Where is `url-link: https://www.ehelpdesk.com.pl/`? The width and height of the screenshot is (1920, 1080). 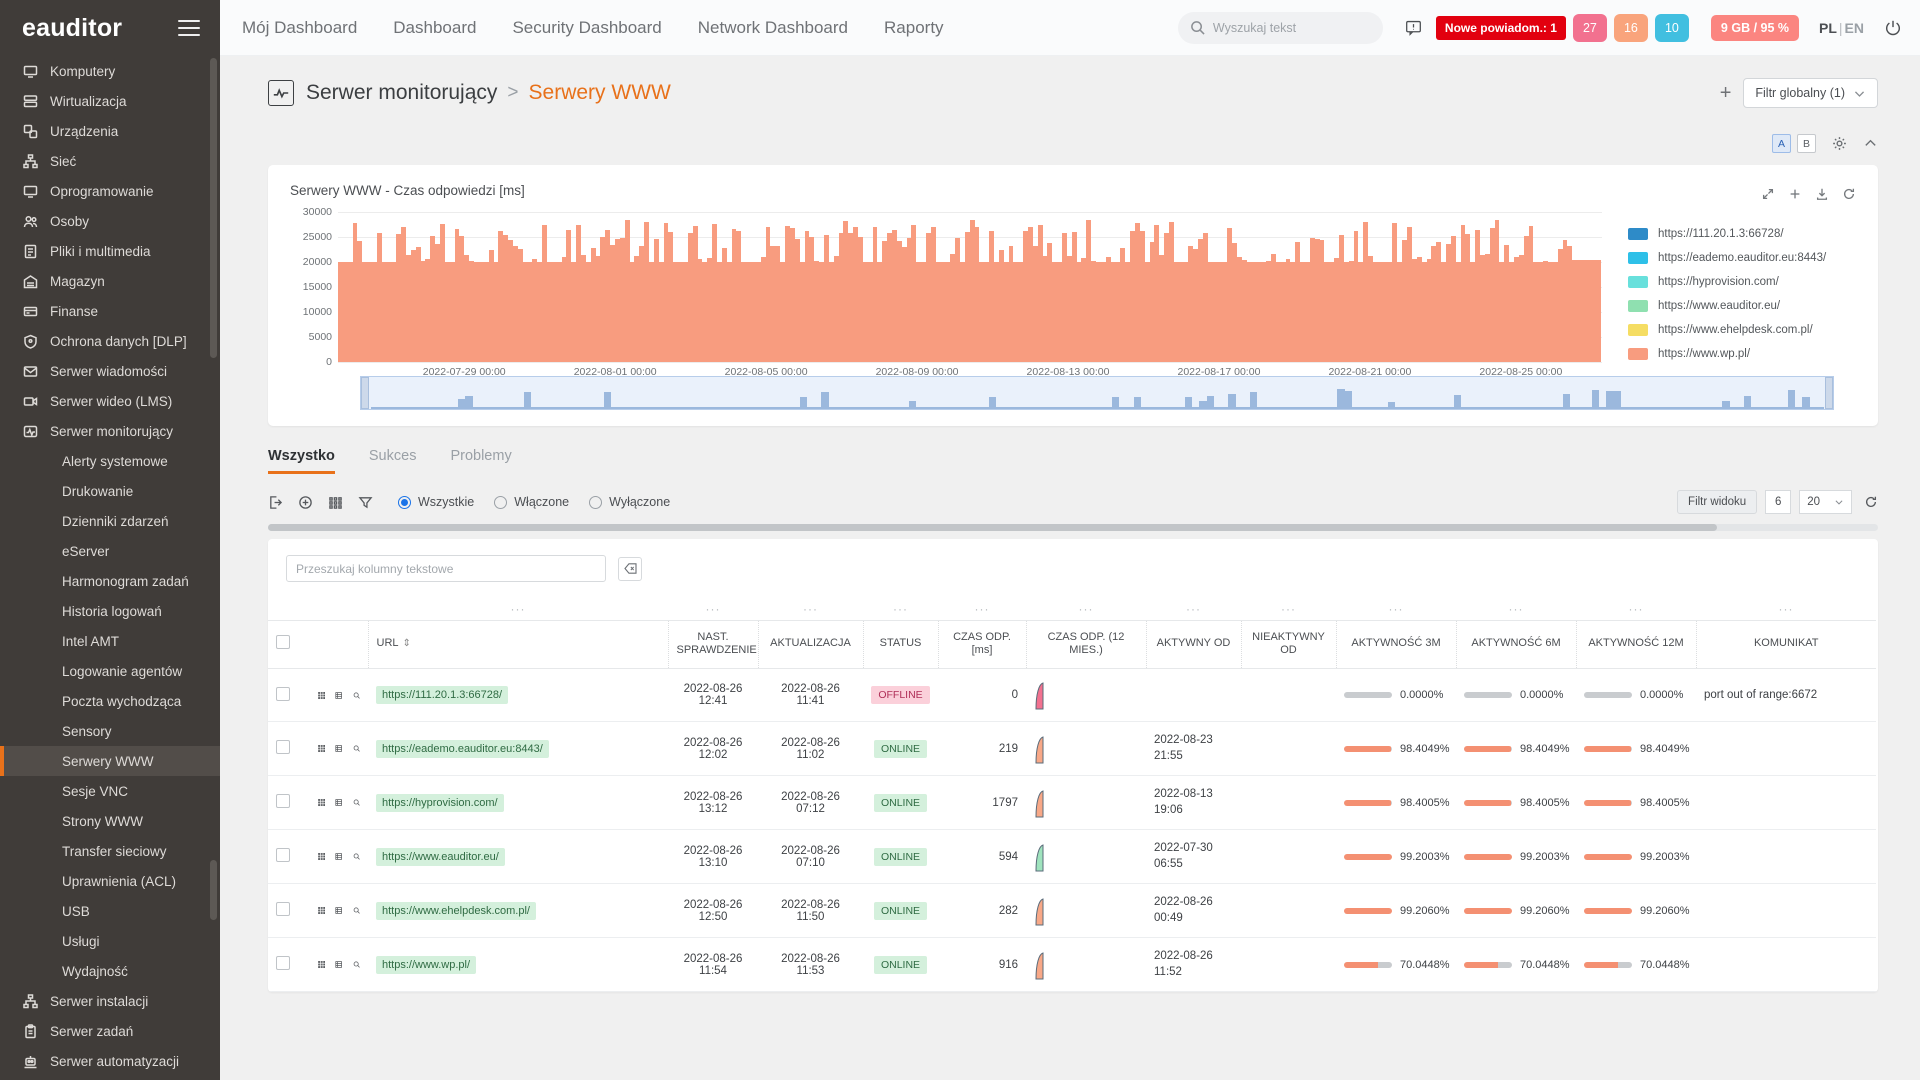
url-link: https://www.ehelpdesk.com.pl/ is located at coordinates (456, 910).